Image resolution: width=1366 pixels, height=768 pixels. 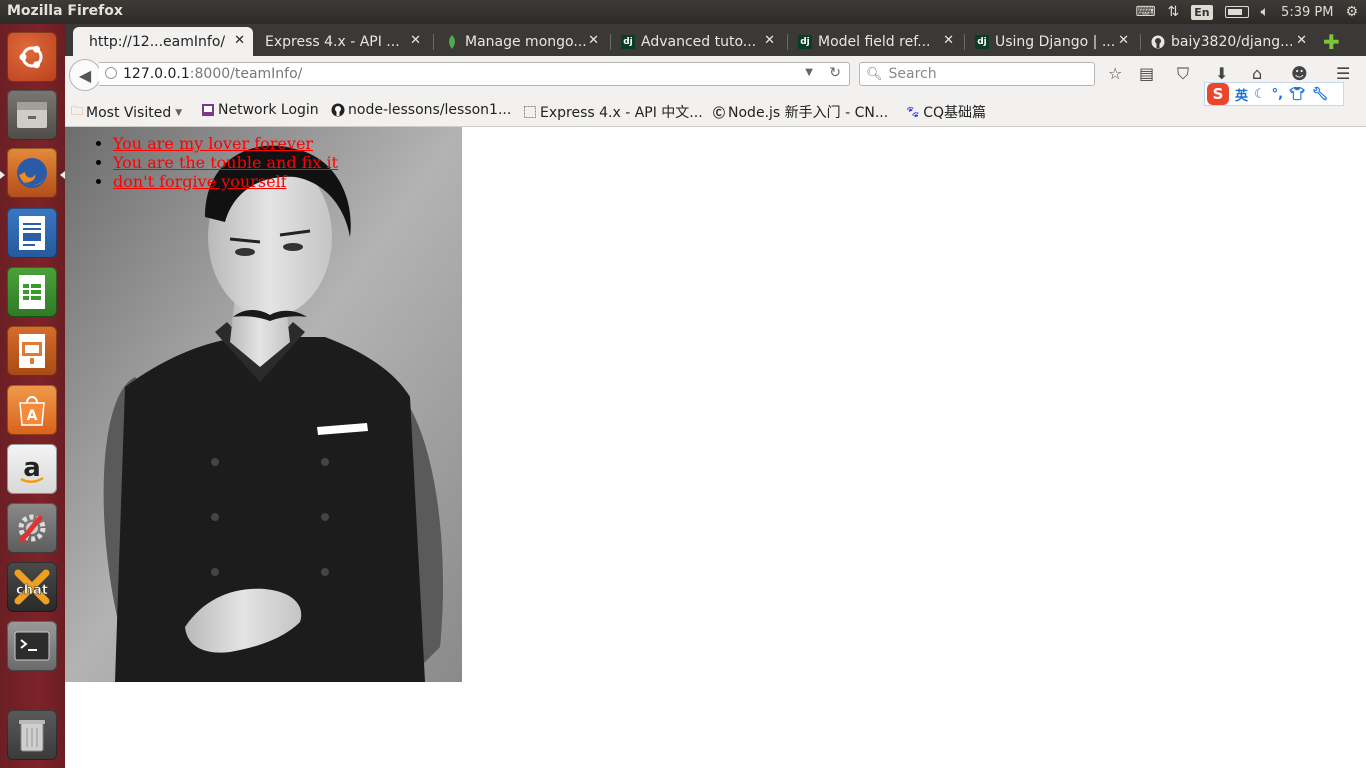 I want to click on svg-text: A, so click(x=32, y=416).